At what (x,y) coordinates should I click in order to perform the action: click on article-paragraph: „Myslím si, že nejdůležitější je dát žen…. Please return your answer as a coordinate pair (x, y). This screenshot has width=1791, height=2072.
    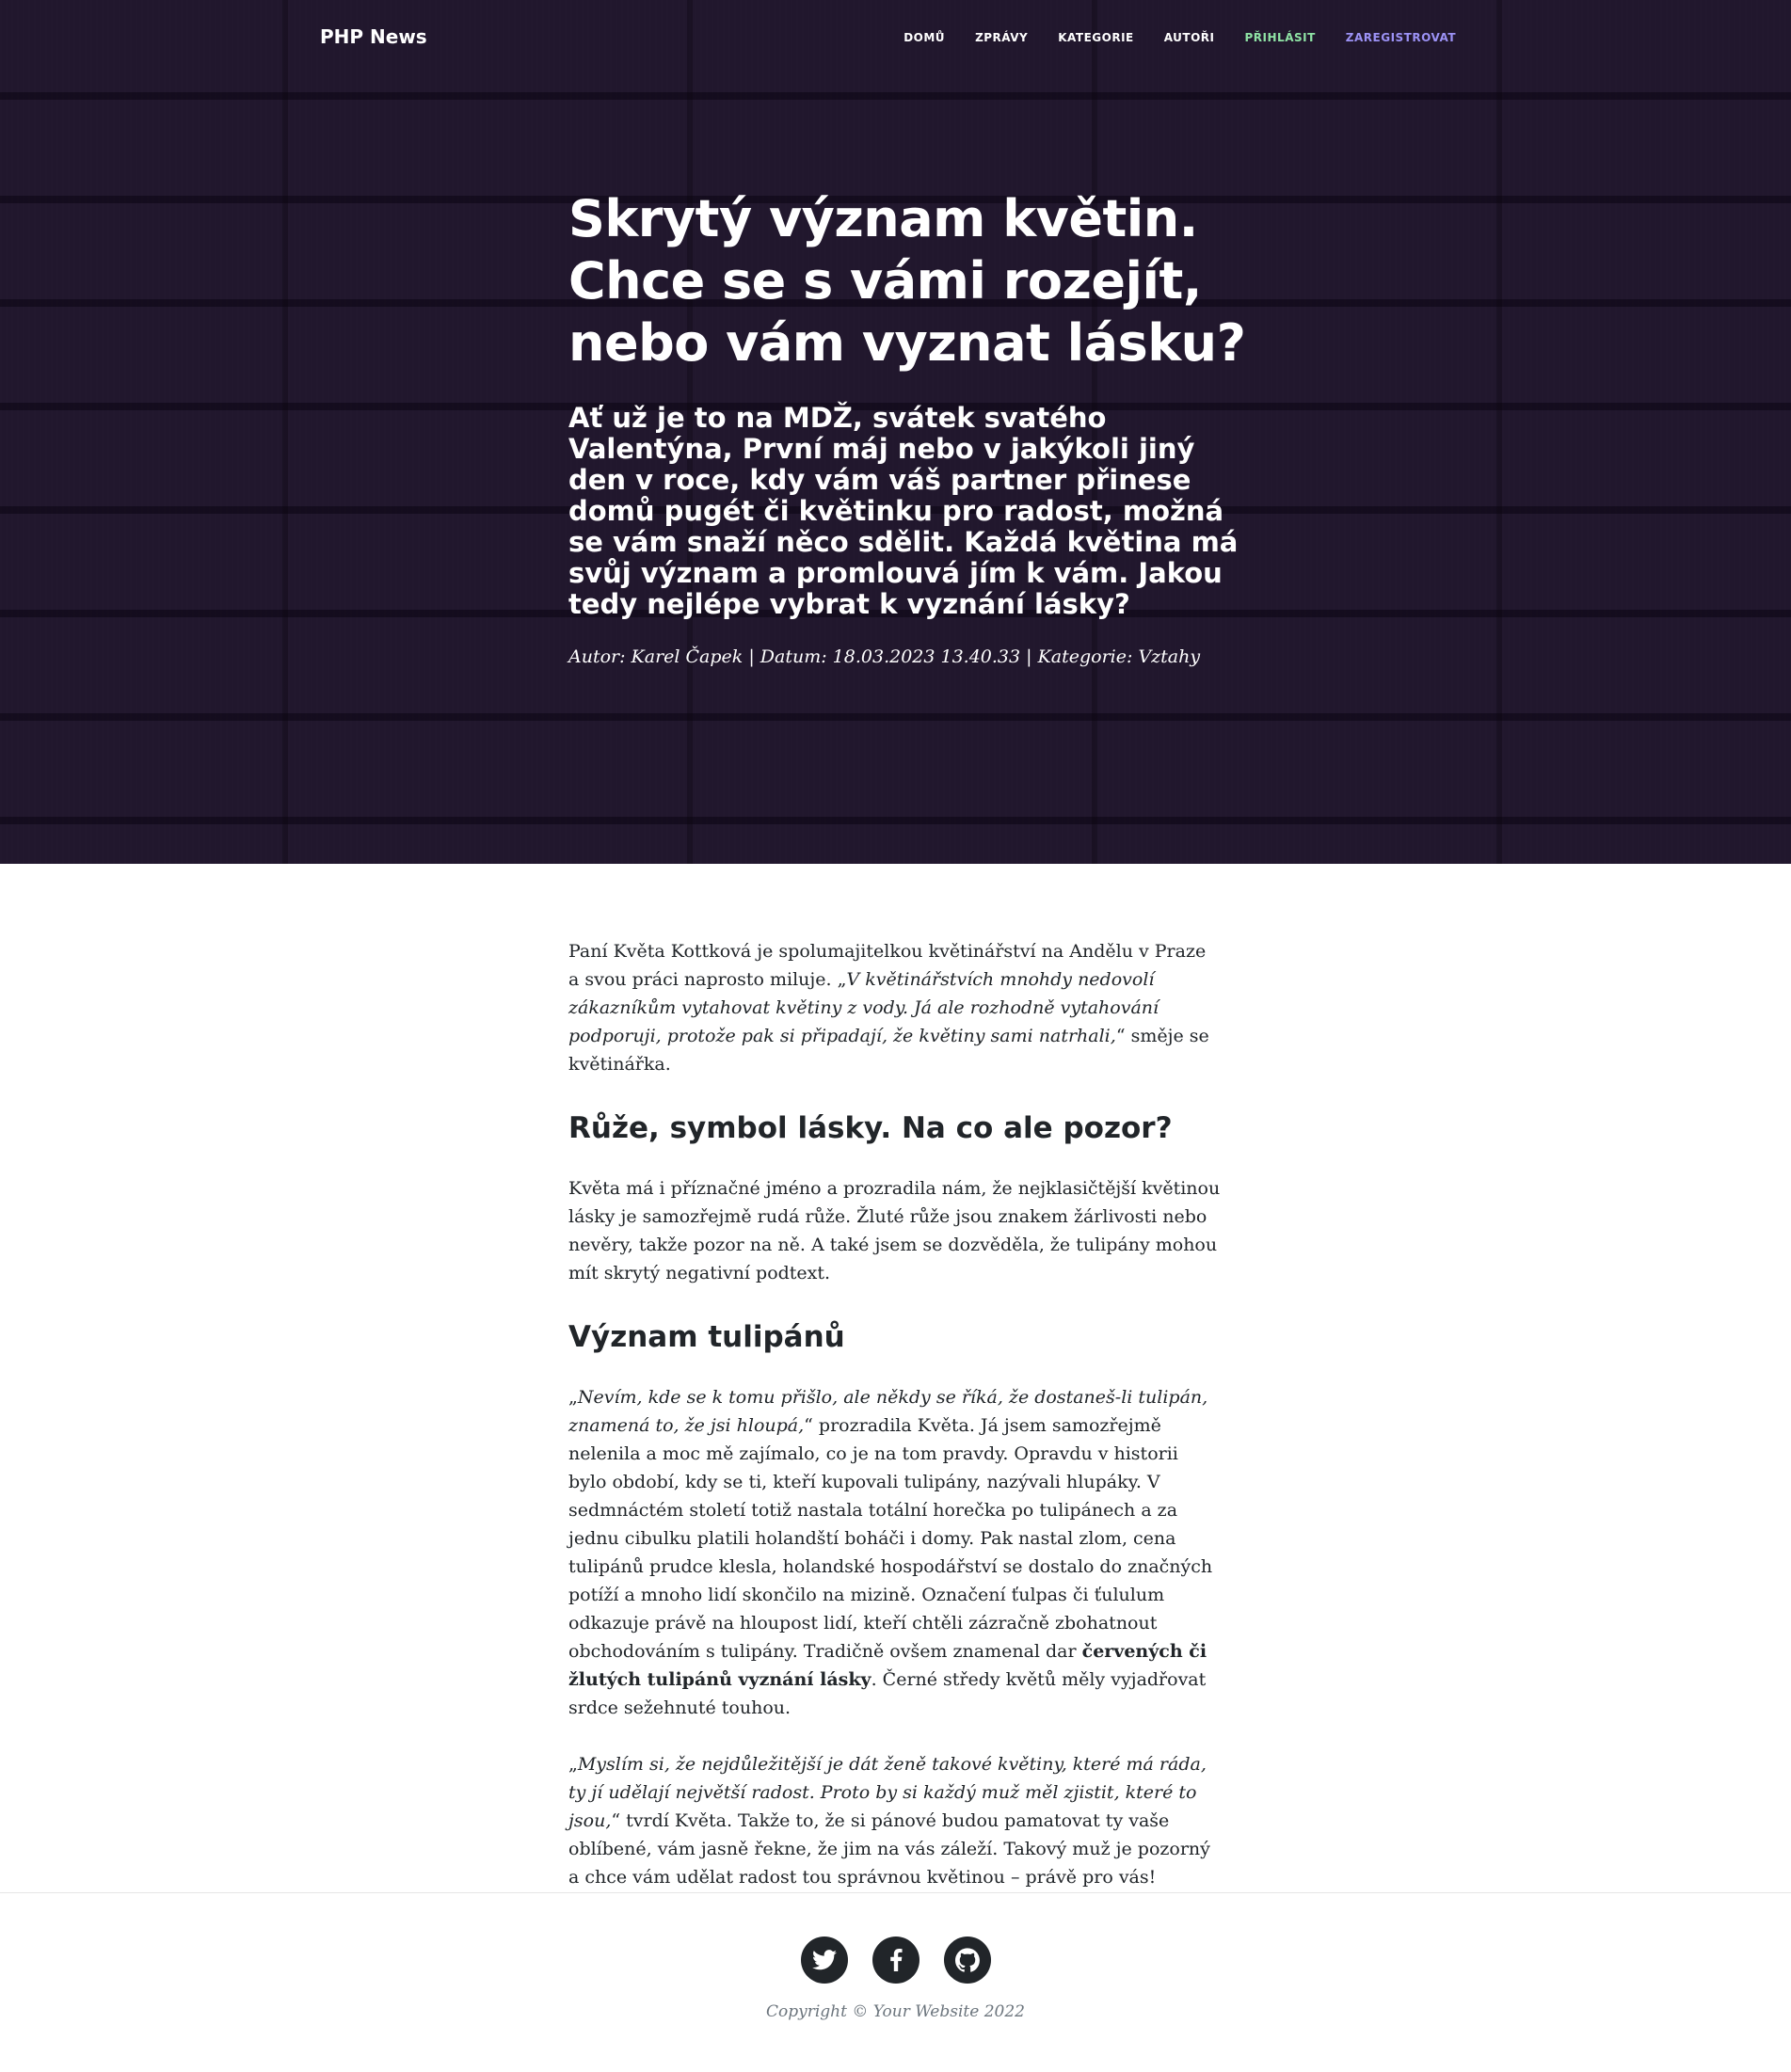
    Looking at the image, I should click on (895, 1820).